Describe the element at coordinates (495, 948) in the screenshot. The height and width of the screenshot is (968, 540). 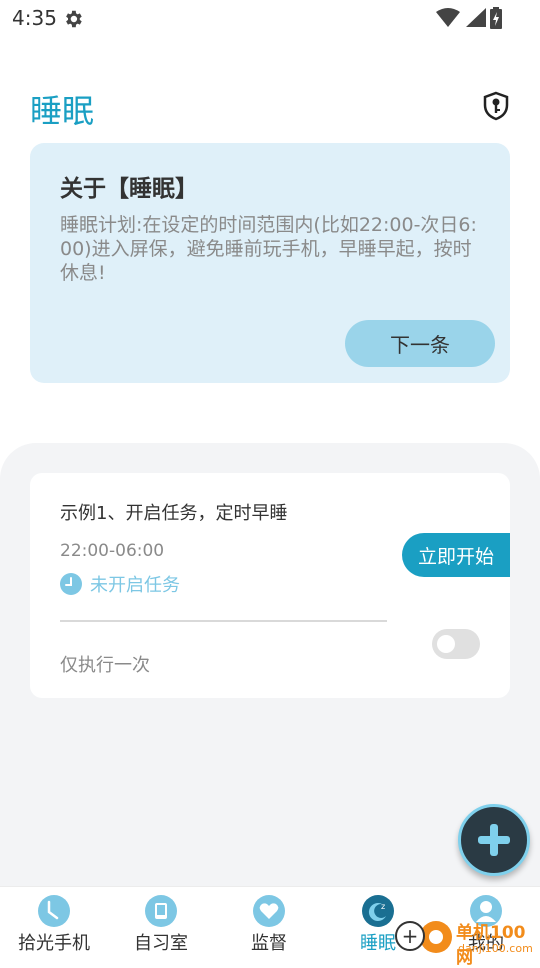
I see `watermark-url: danji100.com` at that location.